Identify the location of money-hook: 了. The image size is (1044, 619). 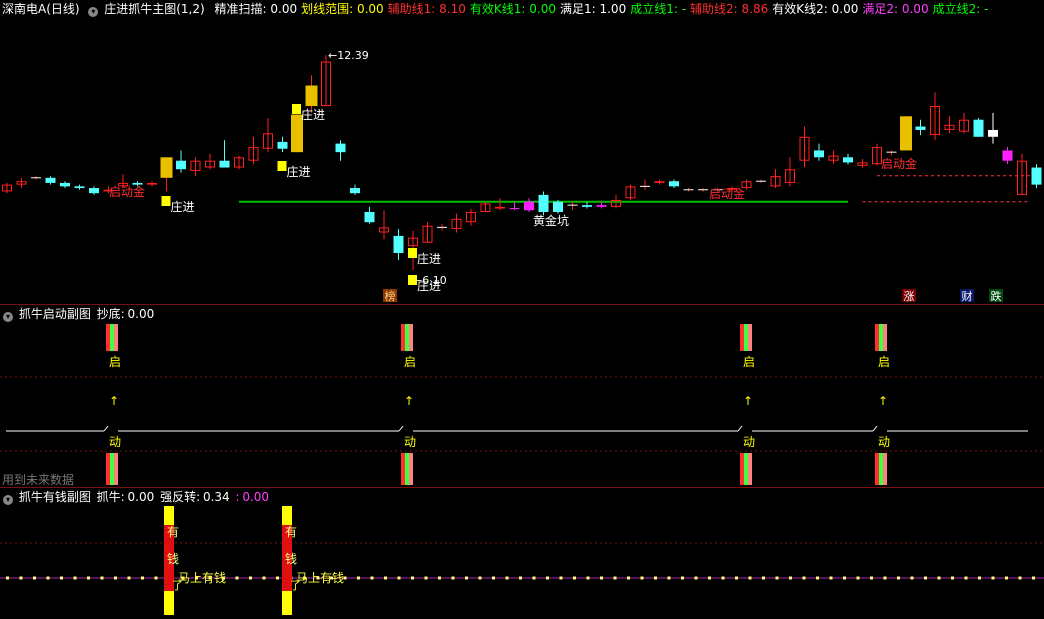
(177, 585).